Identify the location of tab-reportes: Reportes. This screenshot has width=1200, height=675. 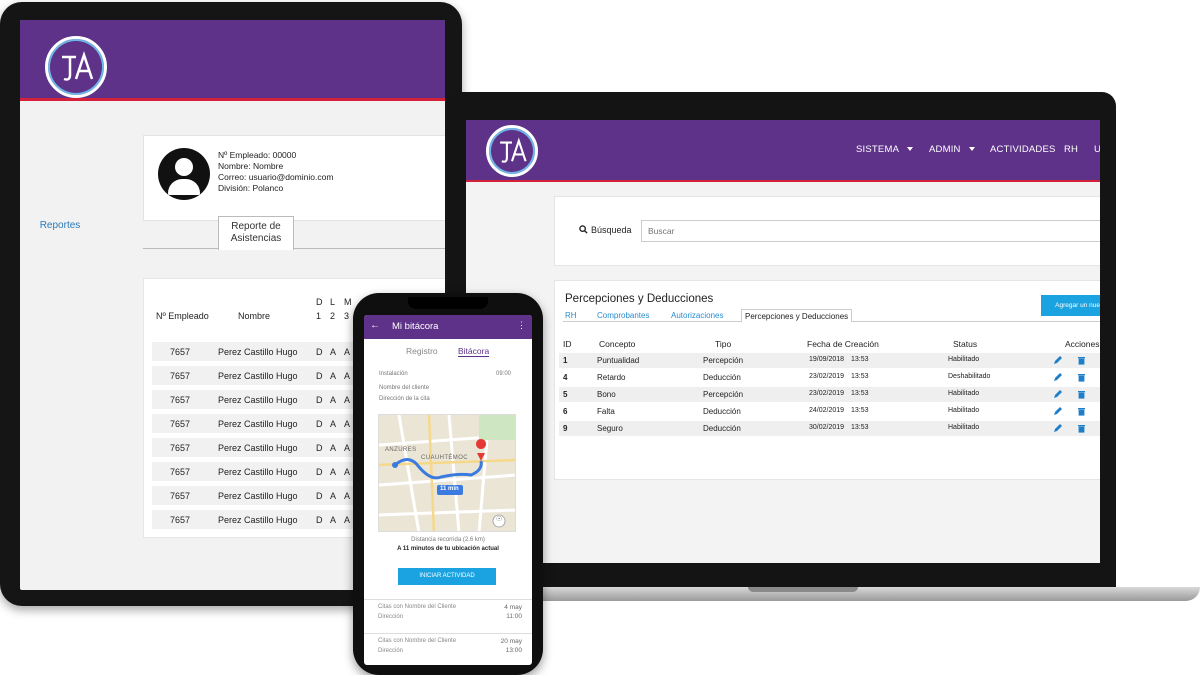
(60, 225).